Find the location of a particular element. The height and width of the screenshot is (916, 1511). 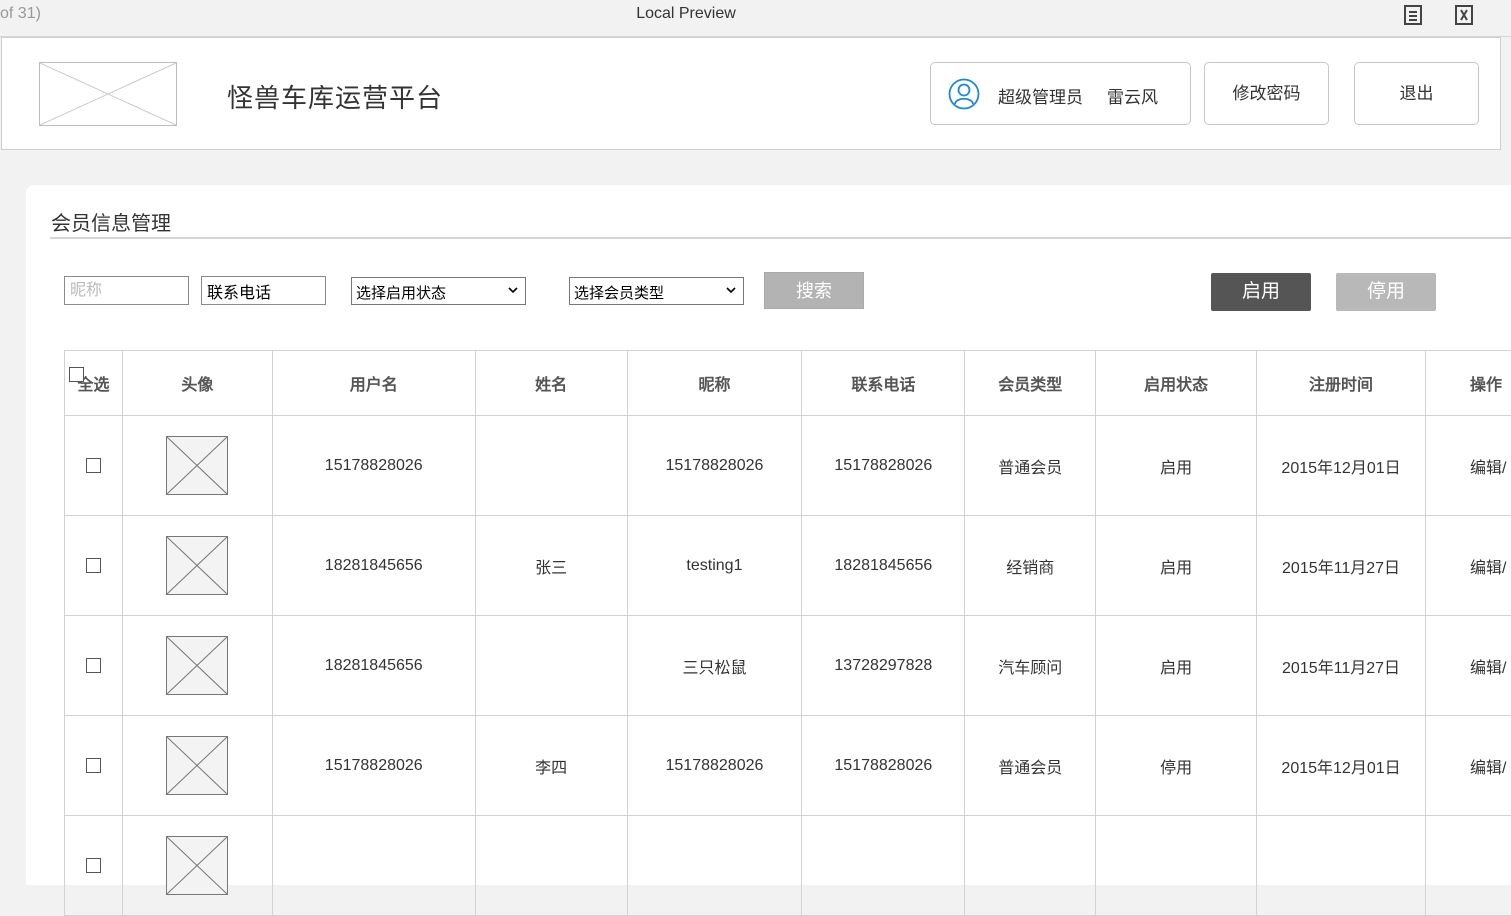

edit-link is located at coordinates (1468, 866).